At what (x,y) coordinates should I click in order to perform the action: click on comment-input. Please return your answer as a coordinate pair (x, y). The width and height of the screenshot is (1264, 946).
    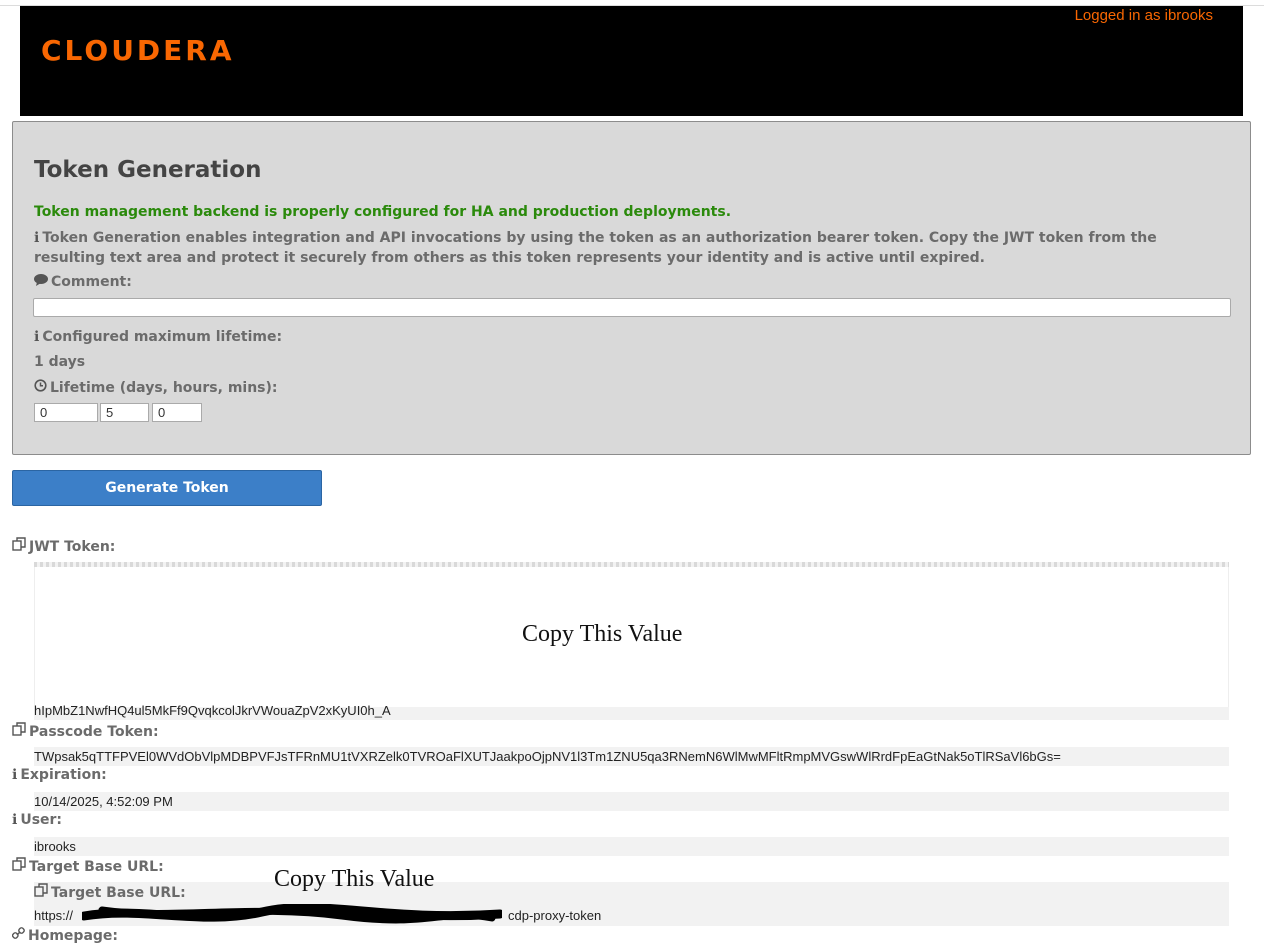
    Looking at the image, I should click on (632, 307).